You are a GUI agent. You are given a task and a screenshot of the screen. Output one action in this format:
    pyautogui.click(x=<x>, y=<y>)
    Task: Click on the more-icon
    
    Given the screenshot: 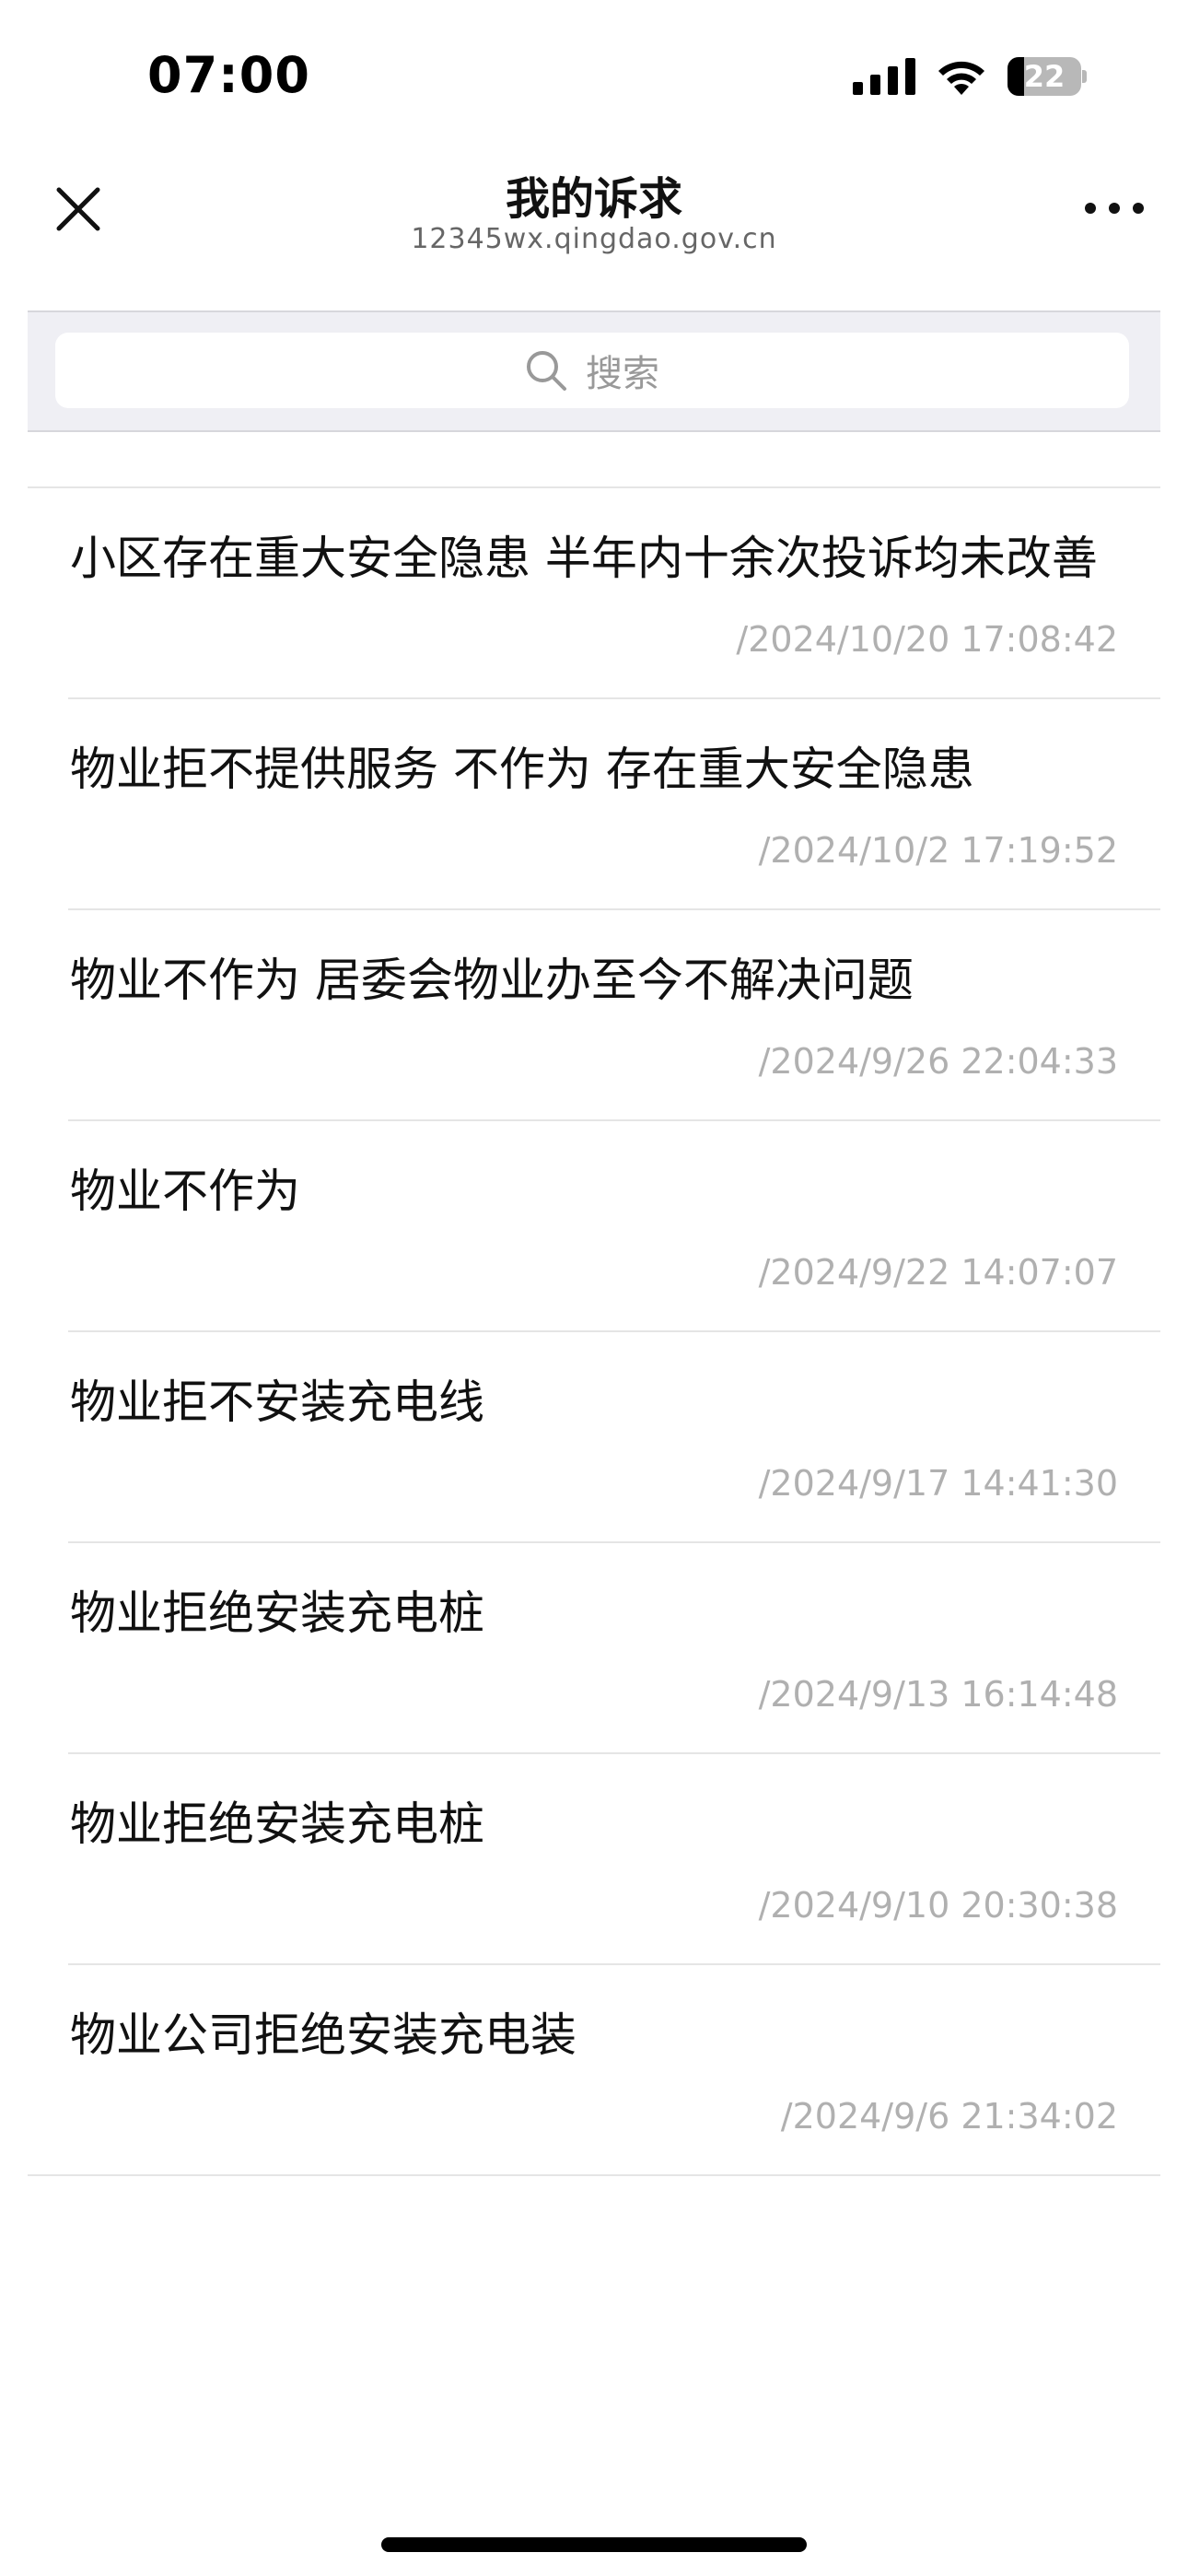 What is the action you would take?
    pyautogui.click(x=1114, y=208)
    